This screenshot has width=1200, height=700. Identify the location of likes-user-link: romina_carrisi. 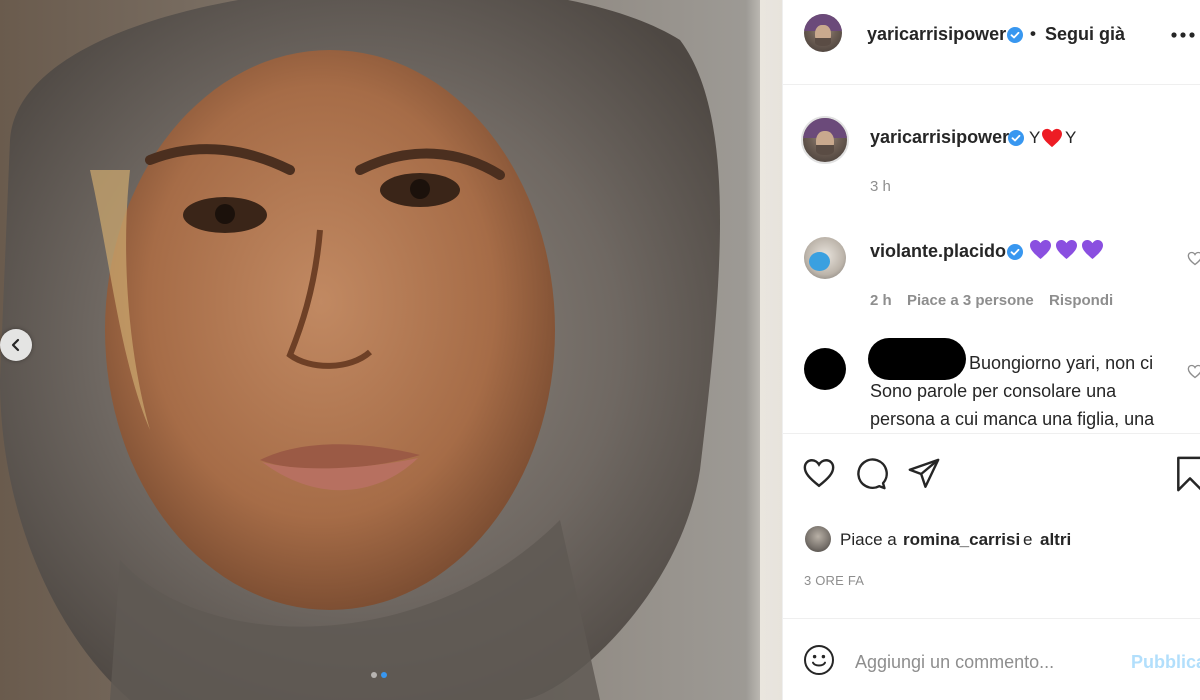
(961, 540).